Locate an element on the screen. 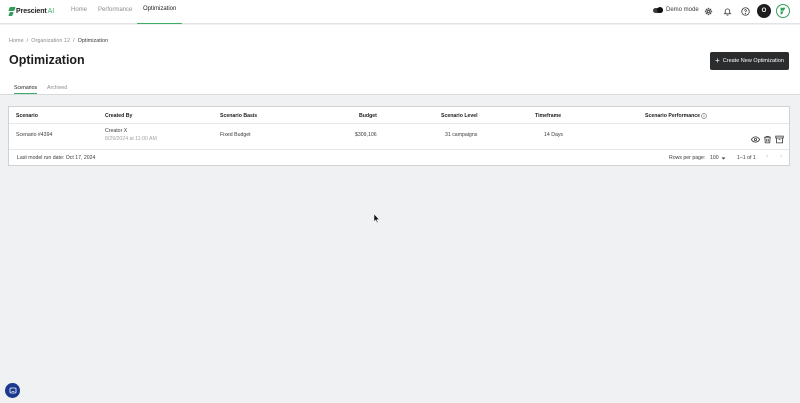 This screenshot has width=800, height=403. rows-per-page-label: Rows per page: is located at coordinates (687, 158).